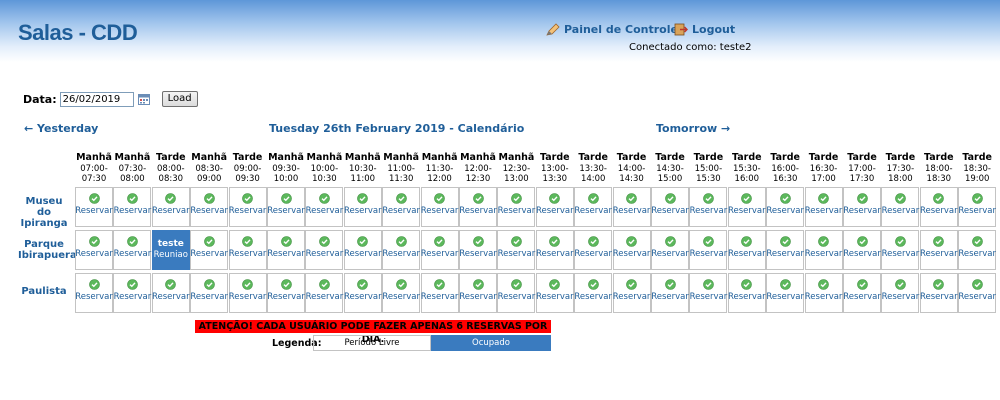 This screenshot has width=1000, height=400. What do you see at coordinates (372, 343) in the screenshot?
I see `legend-free-period: Período Livre` at bounding box center [372, 343].